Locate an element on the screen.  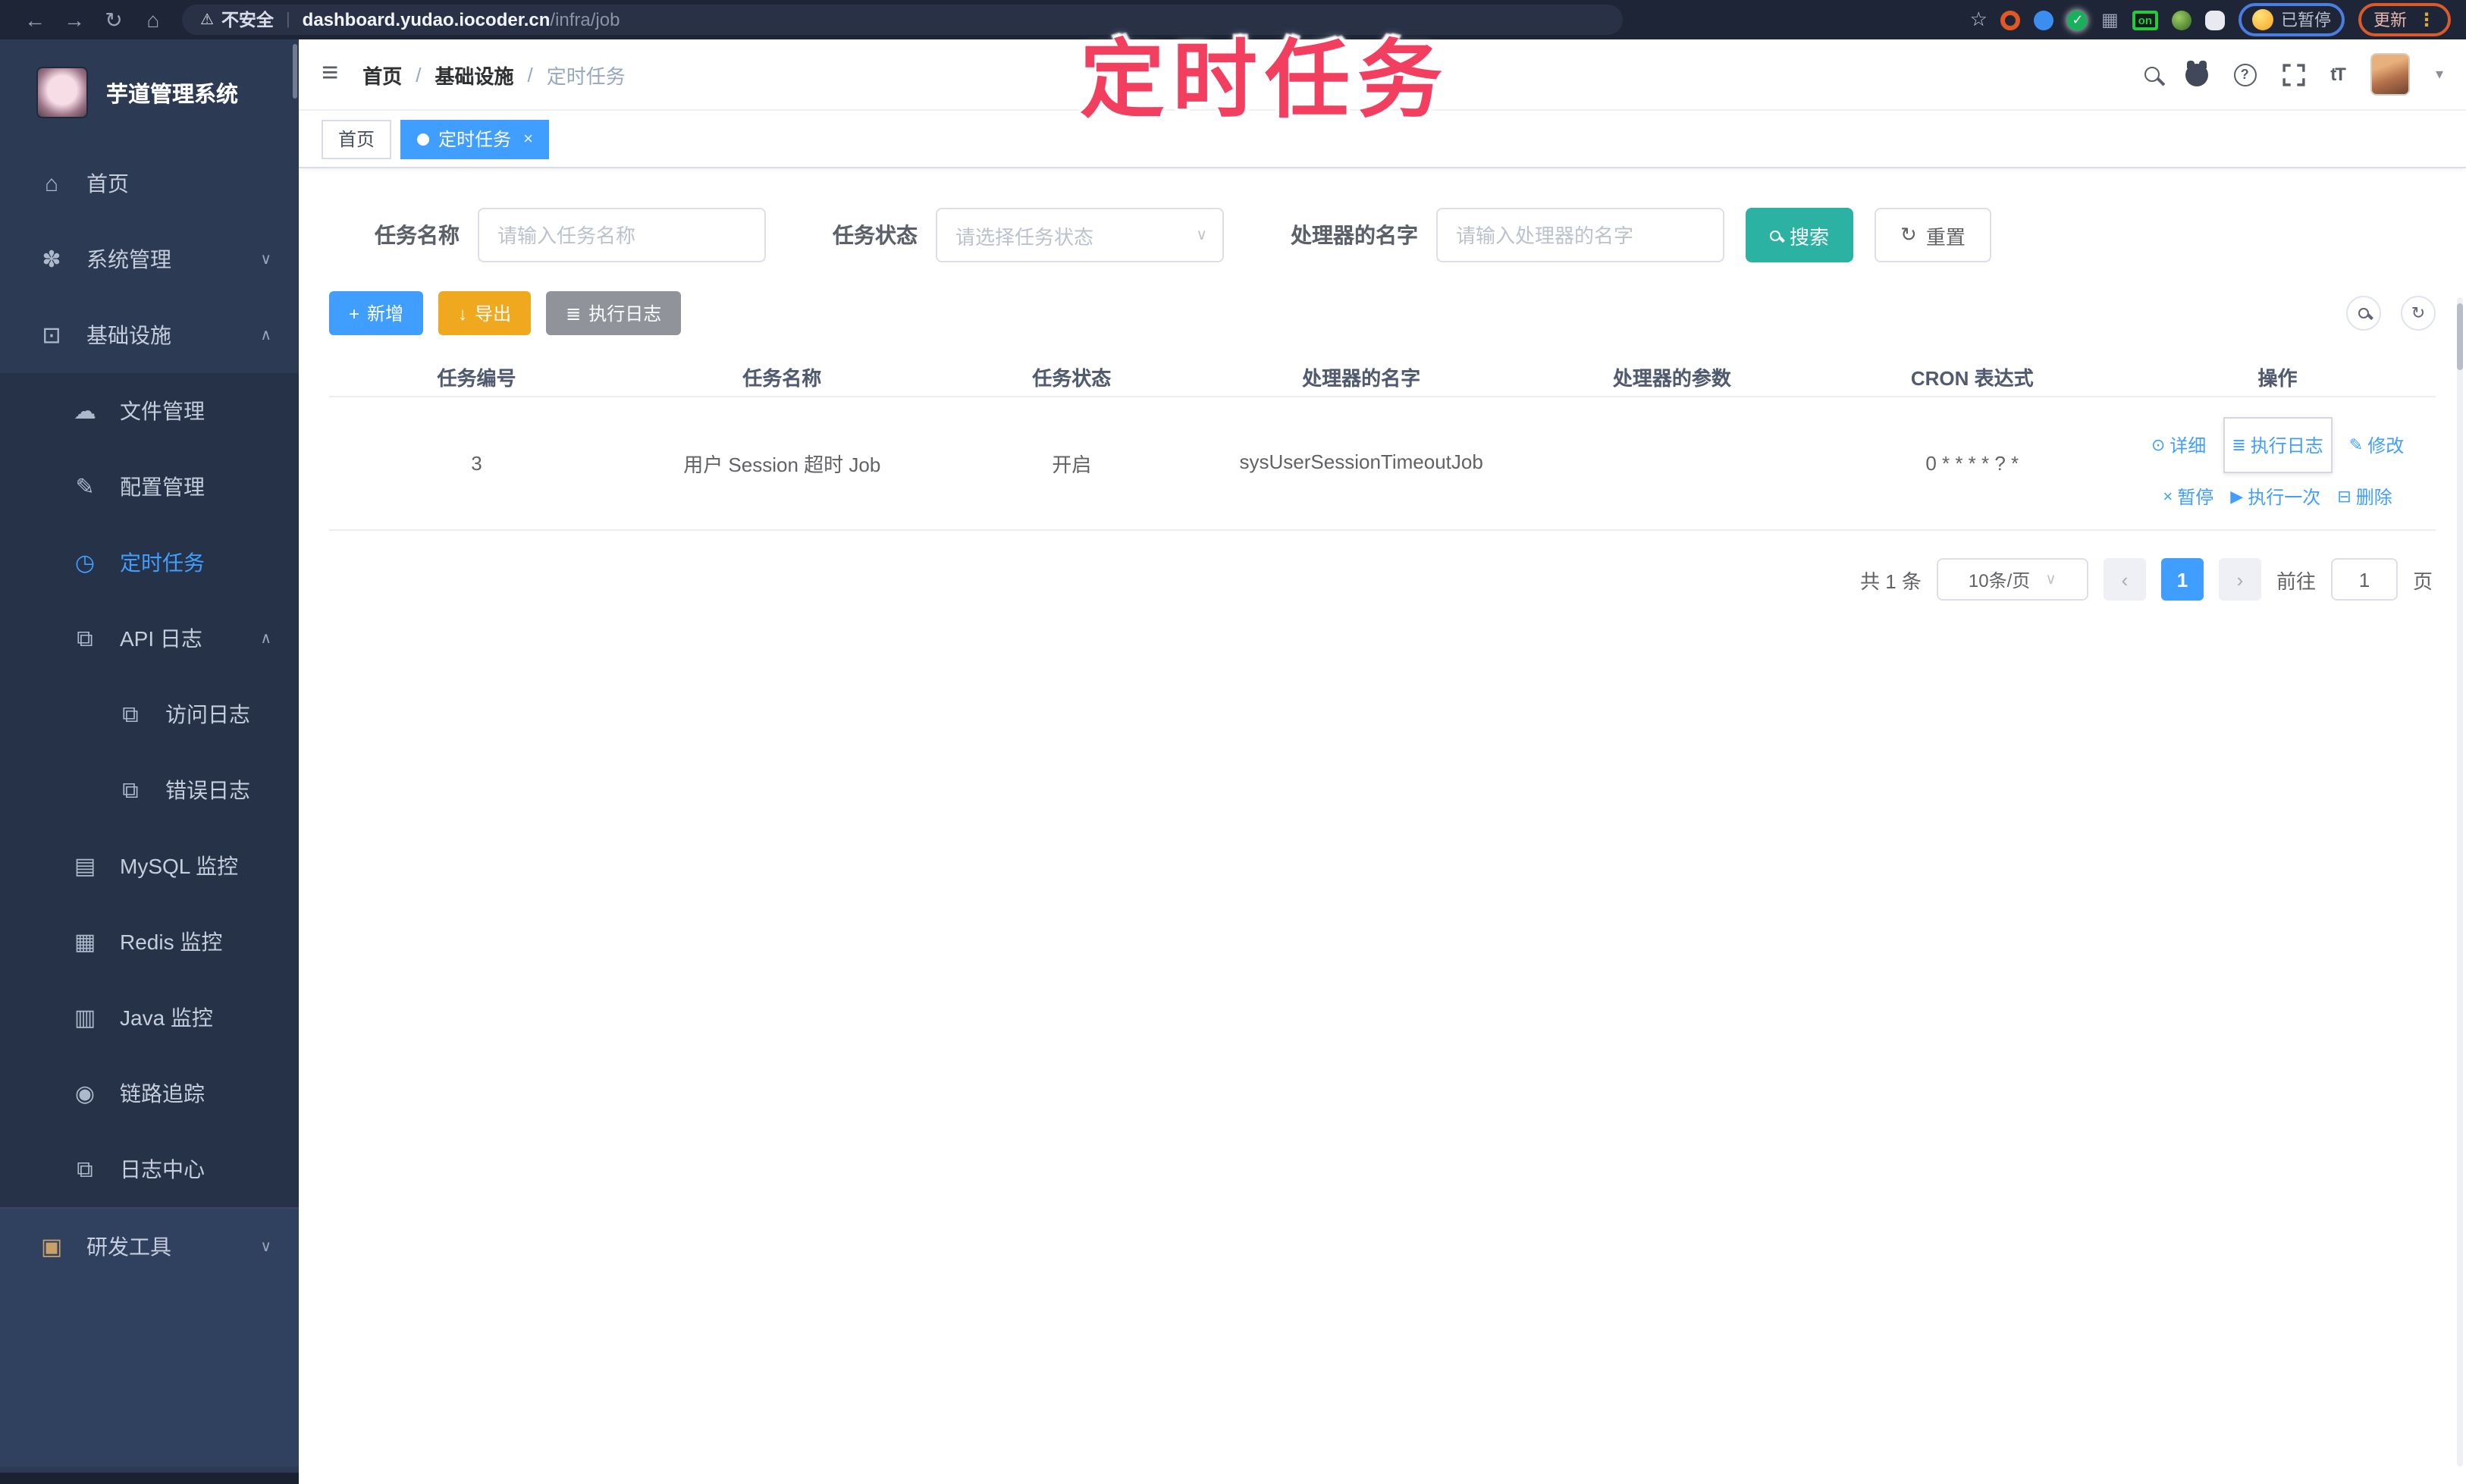
sidebar-item-api-log: ⧉ API 日志 ∧ is located at coordinates (149, 638).